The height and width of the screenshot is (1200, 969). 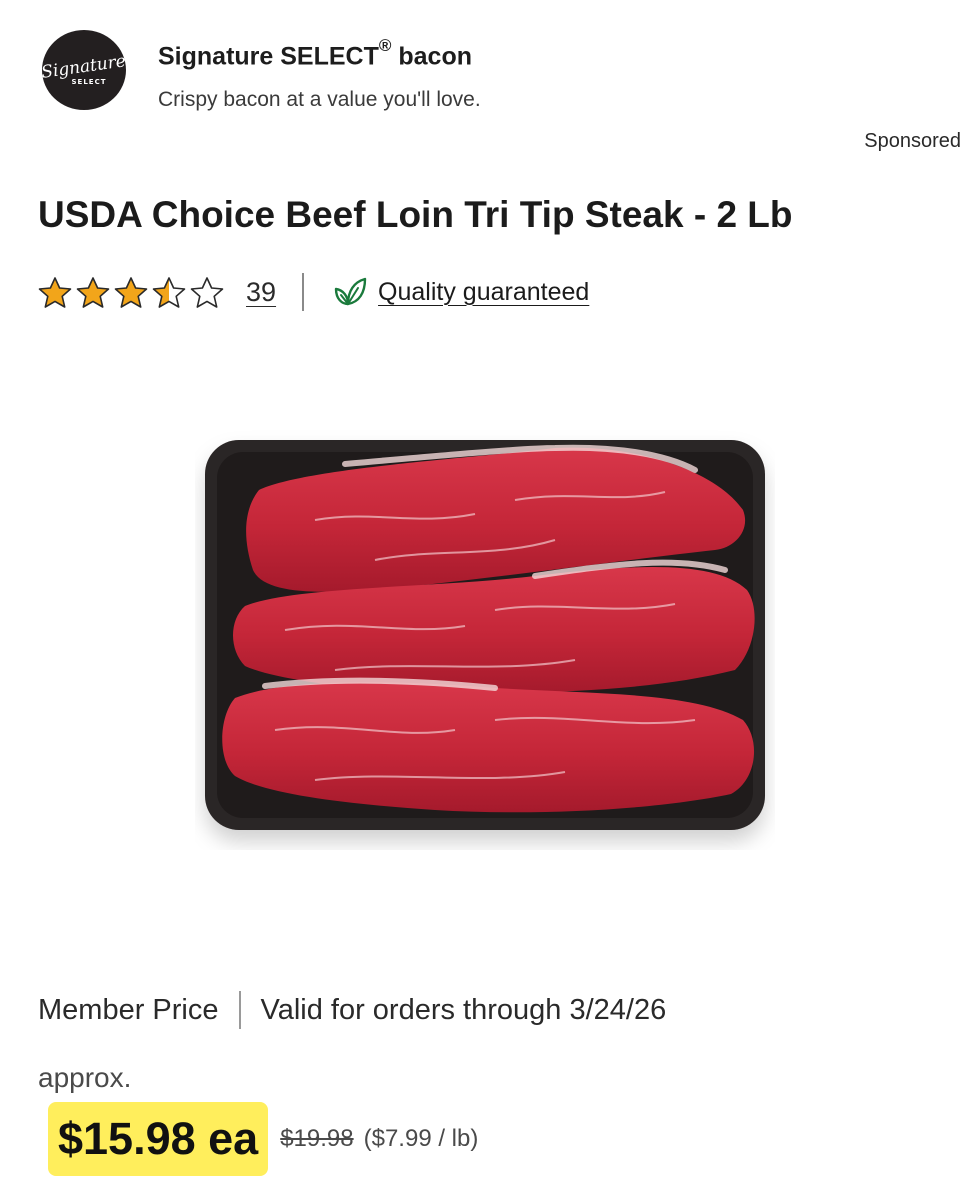 I want to click on price-row: $15.98 ea $19.98 ($7.99 / lb), so click(x=263, y=1139).